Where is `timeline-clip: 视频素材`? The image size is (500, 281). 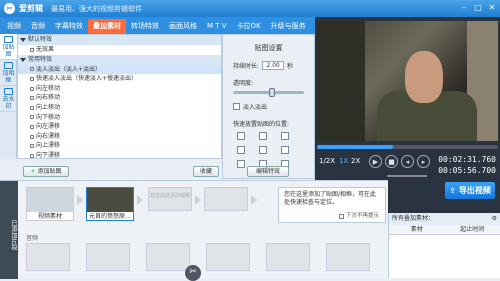 timeline-clip: 视频素材 is located at coordinates (50, 204).